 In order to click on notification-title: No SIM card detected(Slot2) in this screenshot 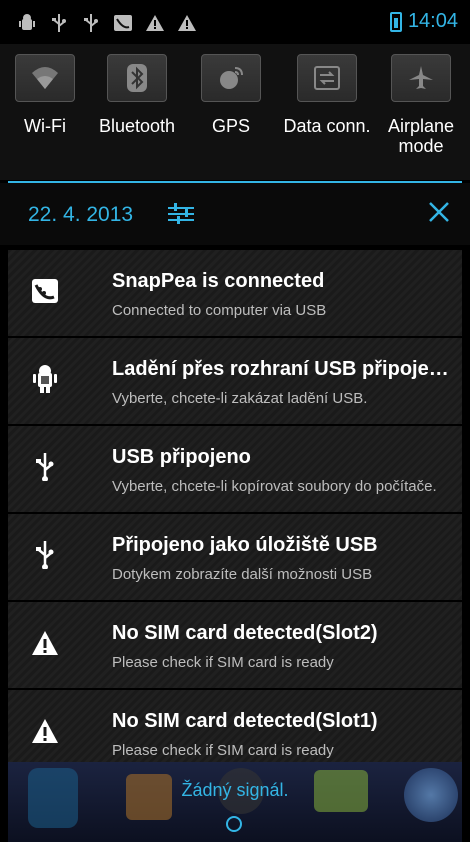, I will do `click(245, 633)`.